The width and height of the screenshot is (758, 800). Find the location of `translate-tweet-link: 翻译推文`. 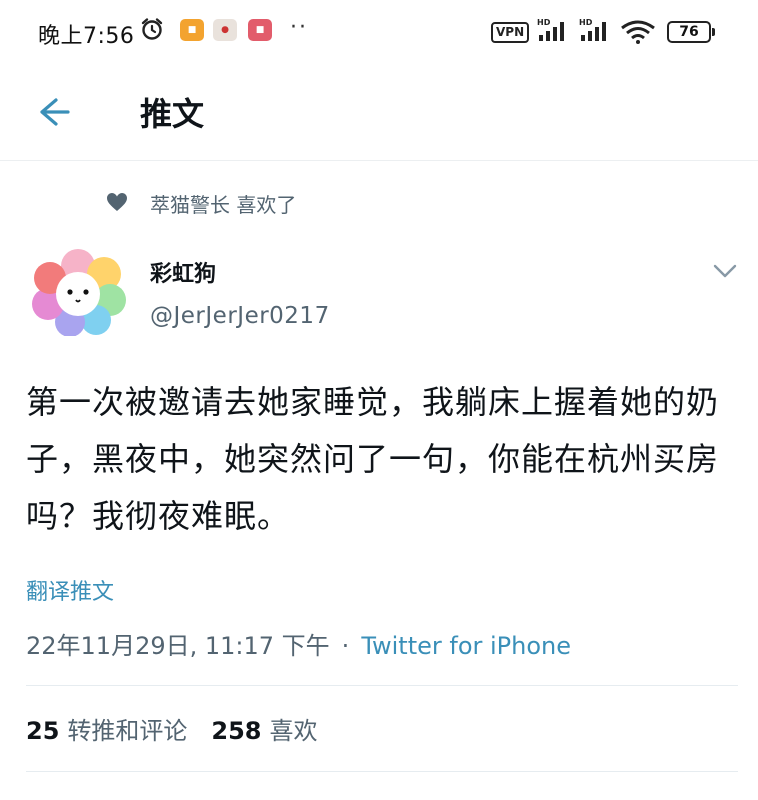

translate-tweet-link: 翻译推文 is located at coordinates (70, 590).